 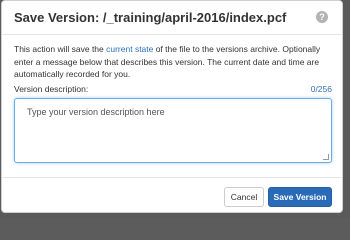 What do you see at coordinates (244, 197) in the screenshot?
I see `cancel-button: Cancel` at bounding box center [244, 197].